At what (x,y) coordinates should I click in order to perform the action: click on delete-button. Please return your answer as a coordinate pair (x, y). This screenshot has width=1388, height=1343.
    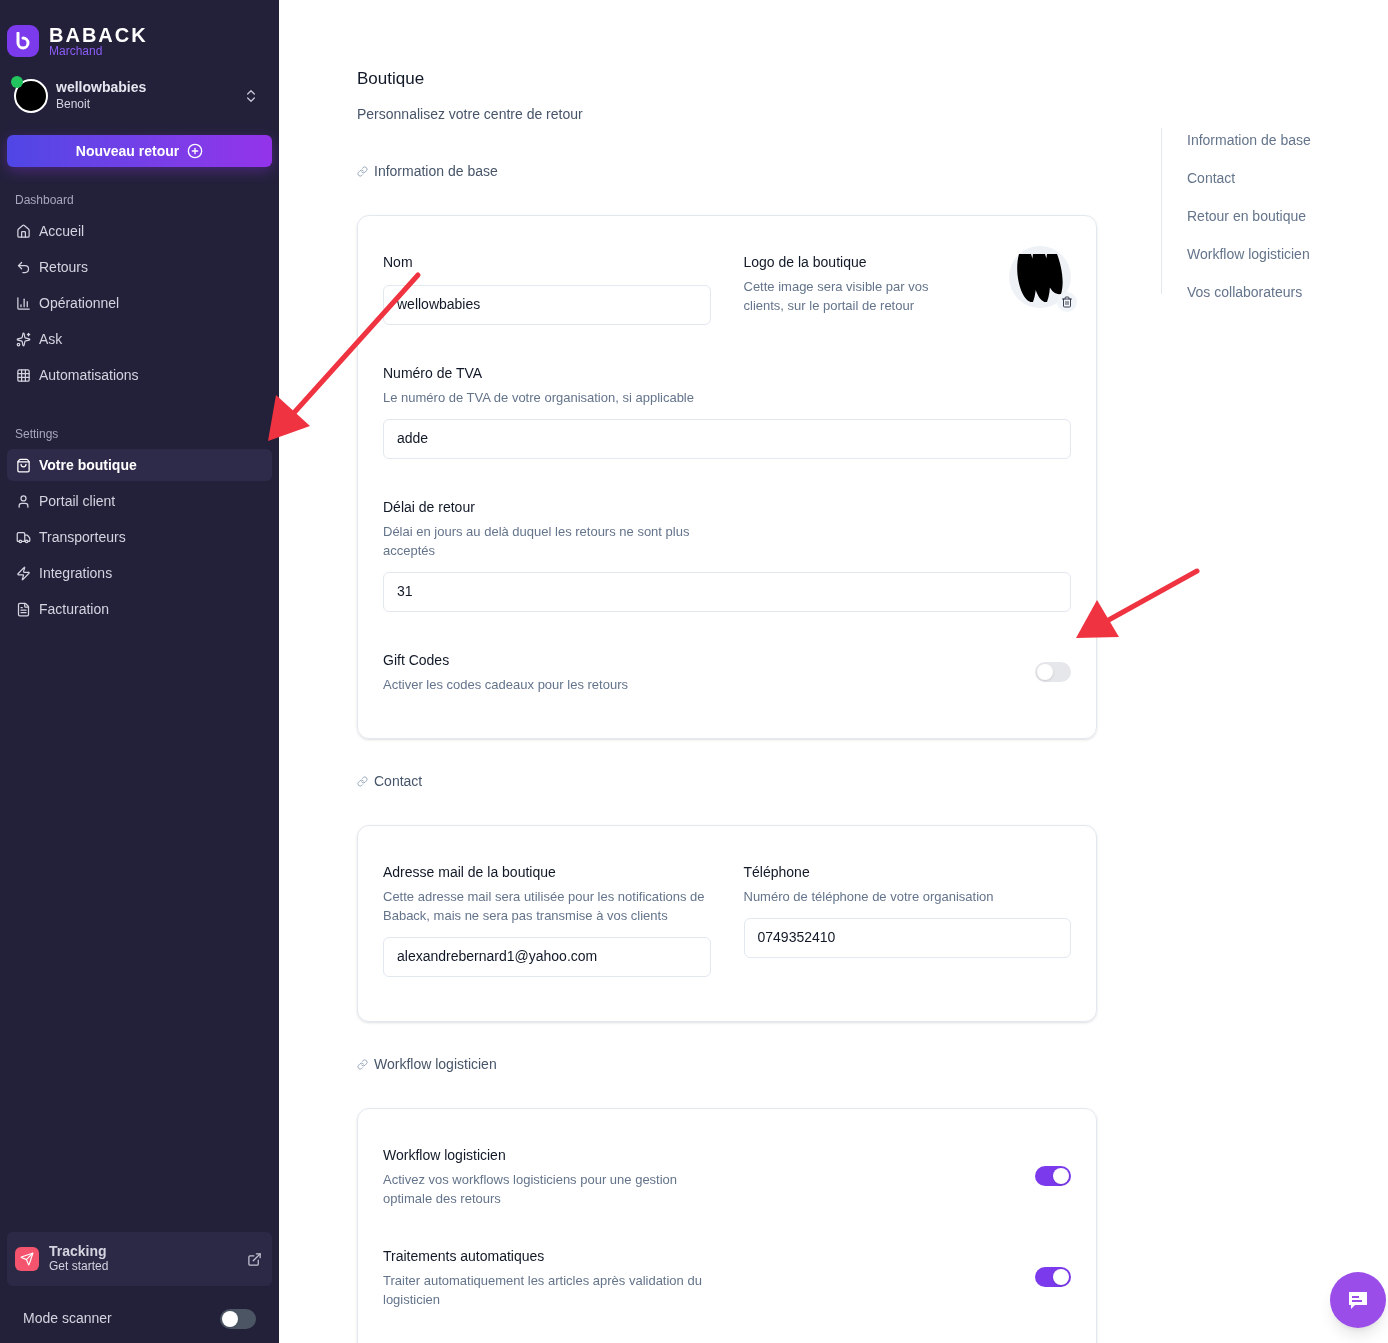
    Looking at the image, I should click on (1067, 301).